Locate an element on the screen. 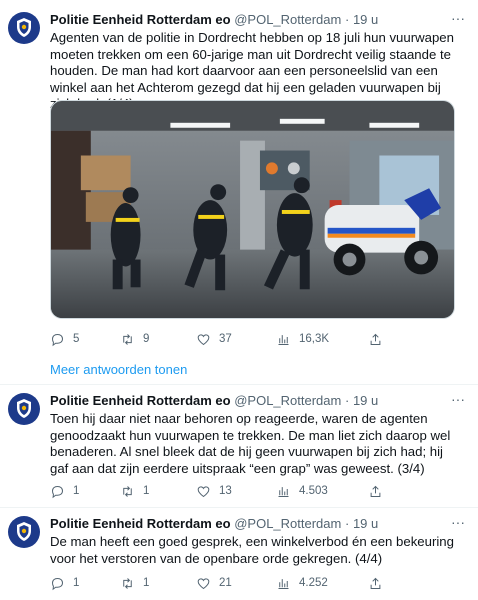 The height and width of the screenshot is (600, 478). tweet-actions: 1 1 13 4.503 is located at coordinates (252, 491).